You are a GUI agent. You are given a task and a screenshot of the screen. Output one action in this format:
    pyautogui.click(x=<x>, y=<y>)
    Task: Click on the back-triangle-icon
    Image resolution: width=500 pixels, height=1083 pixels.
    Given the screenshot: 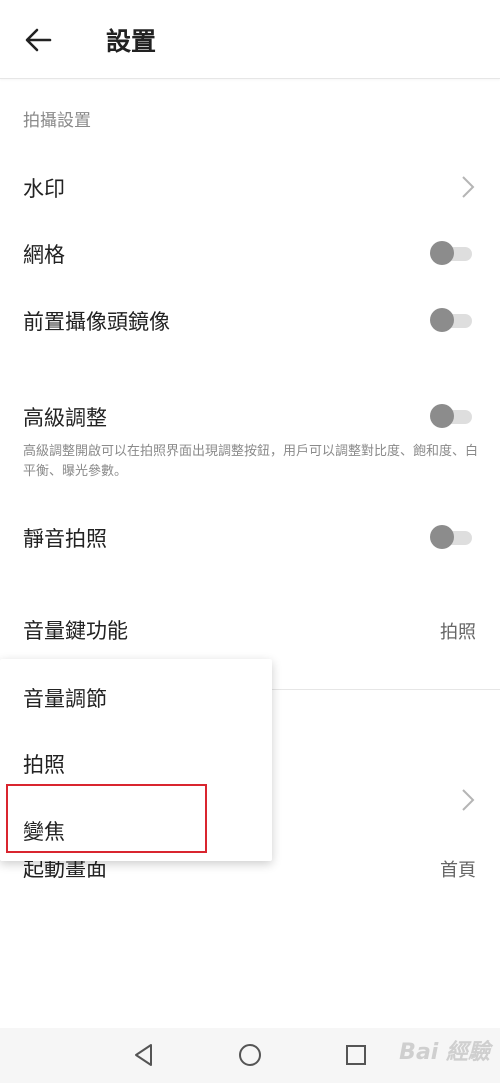 What is the action you would take?
    pyautogui.click(x=144, y=1055)
    